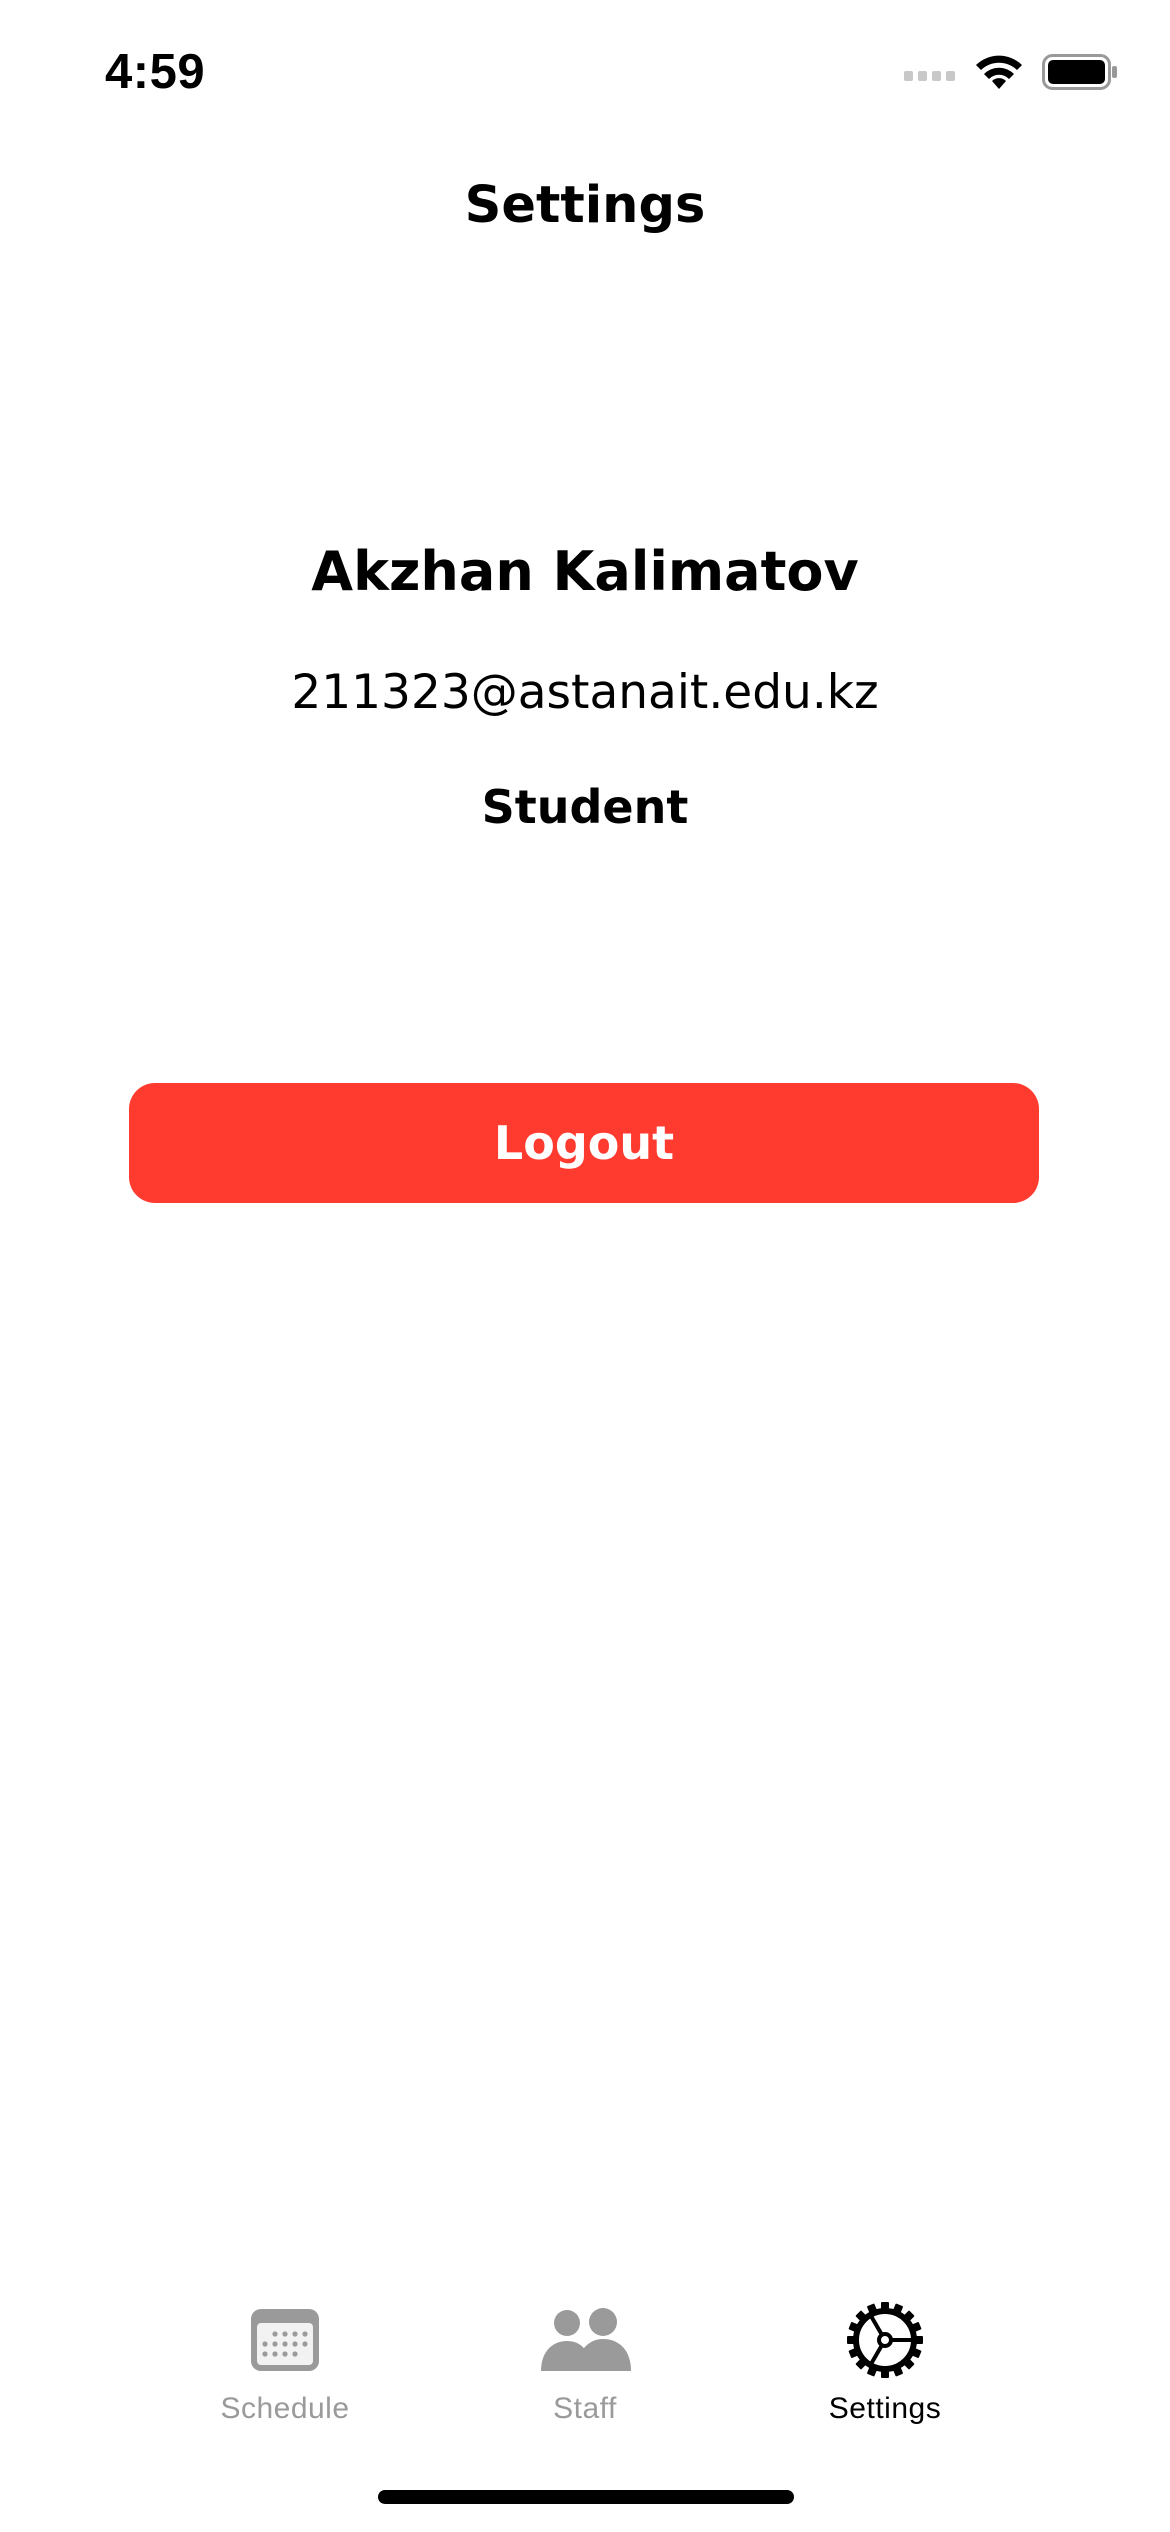  Describe the element at coordinates (585, 205) in the screenshot. I see `page-title: Settings` at that location.